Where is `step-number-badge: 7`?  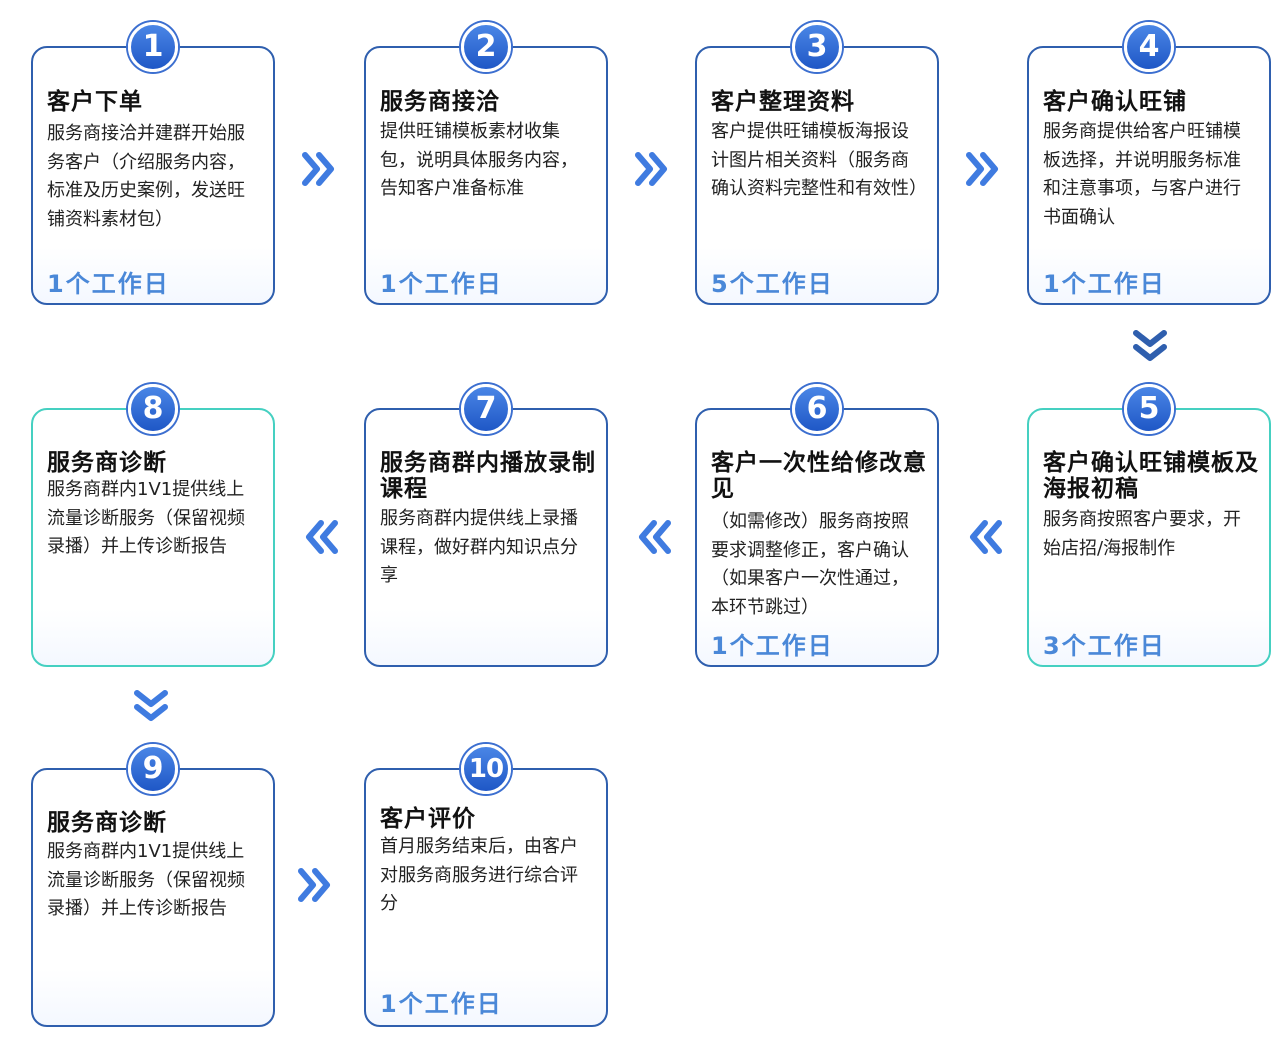 step-number-badge: 7 is located at coordinates (486, 409).